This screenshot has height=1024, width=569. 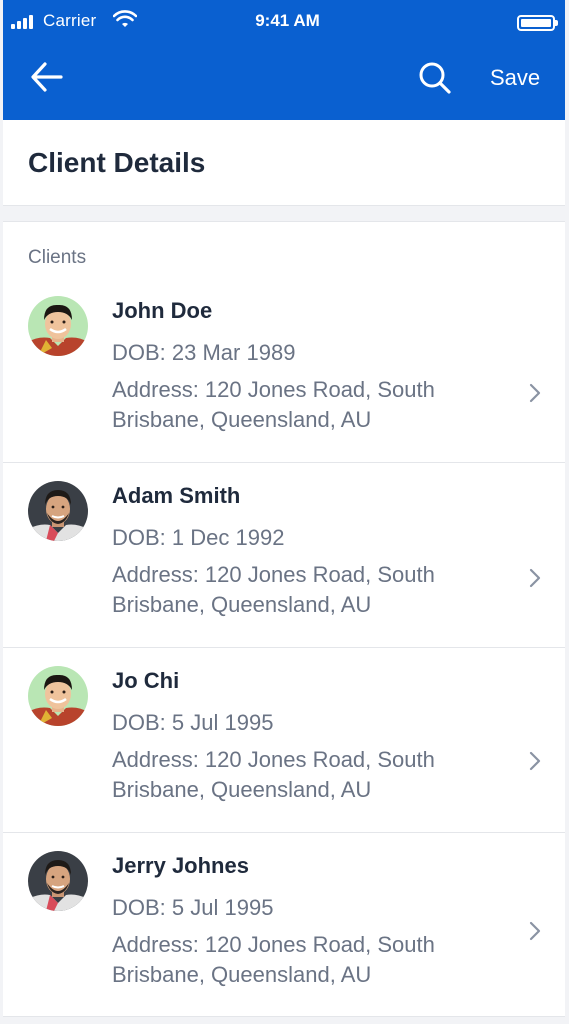 What do you see at coordinates (287, 20) in the screenshot?
I see `status-time: 9:41 AM` at bounding box center [287, 20].